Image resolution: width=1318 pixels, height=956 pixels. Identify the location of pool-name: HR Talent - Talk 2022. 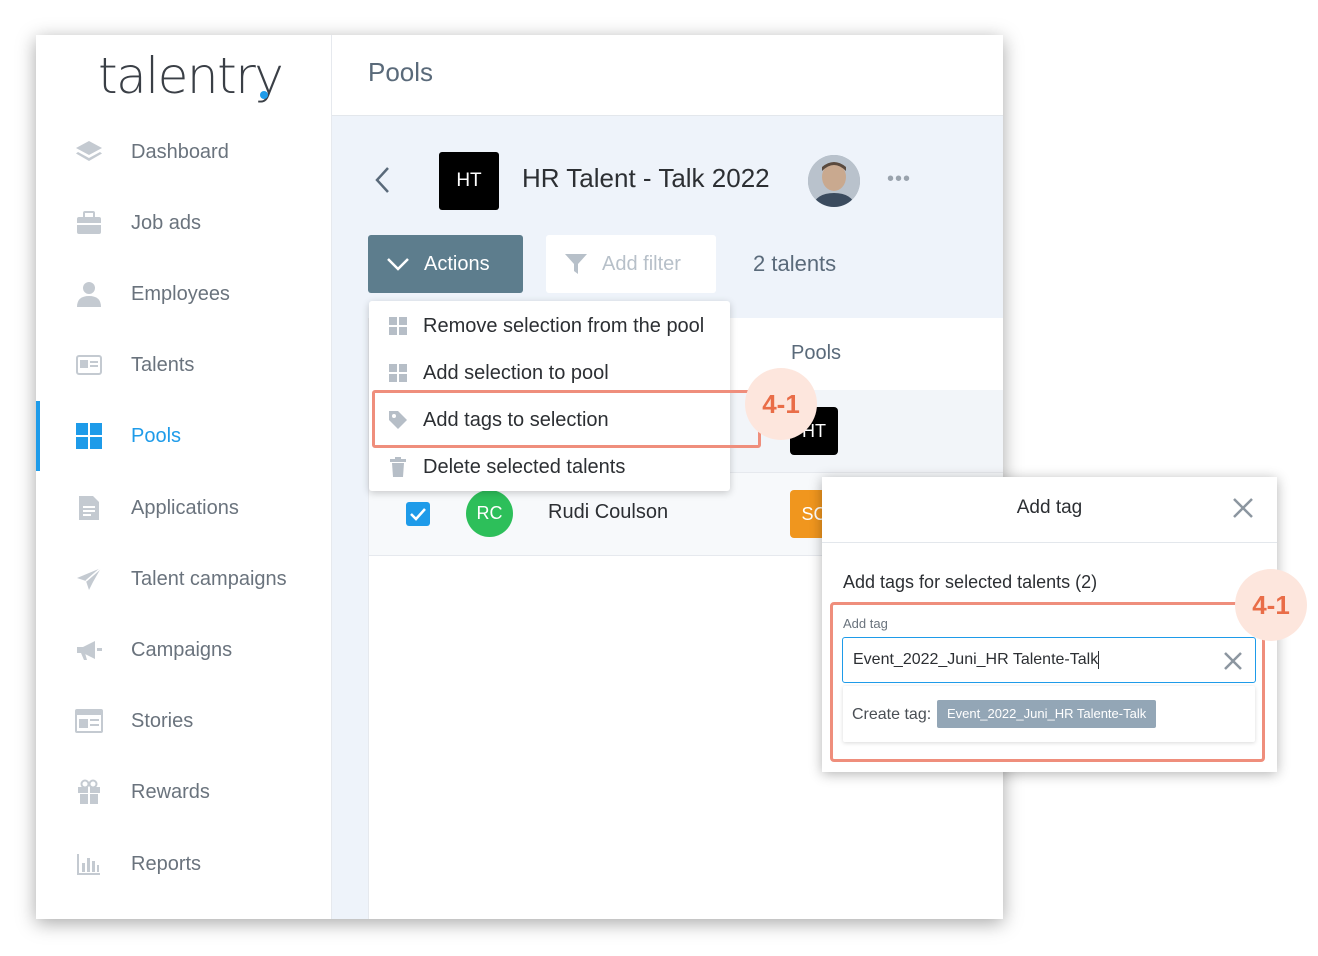
(646, 178).